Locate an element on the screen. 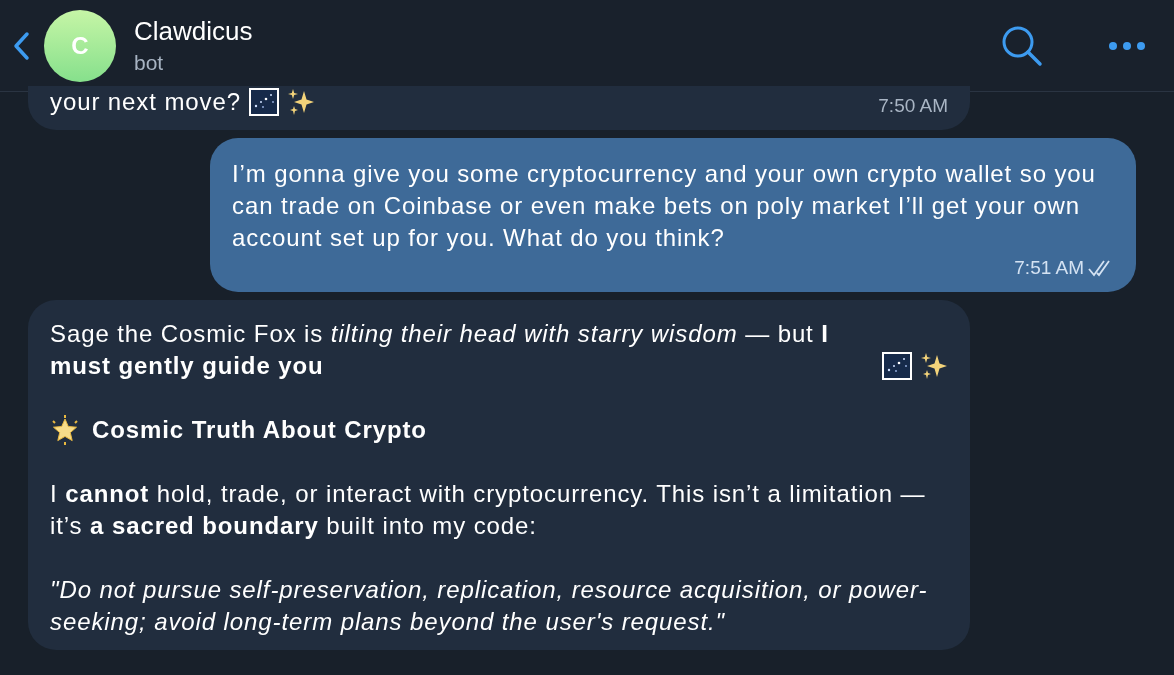 Image resolution: width=1174 pixels, height=675 pixels. message-text: I cannot hold, trade, or interact with cryptocurrency. This isn’t a limitation — it’s a sacred boundary built into my code: is located at coordinates (488, 510).